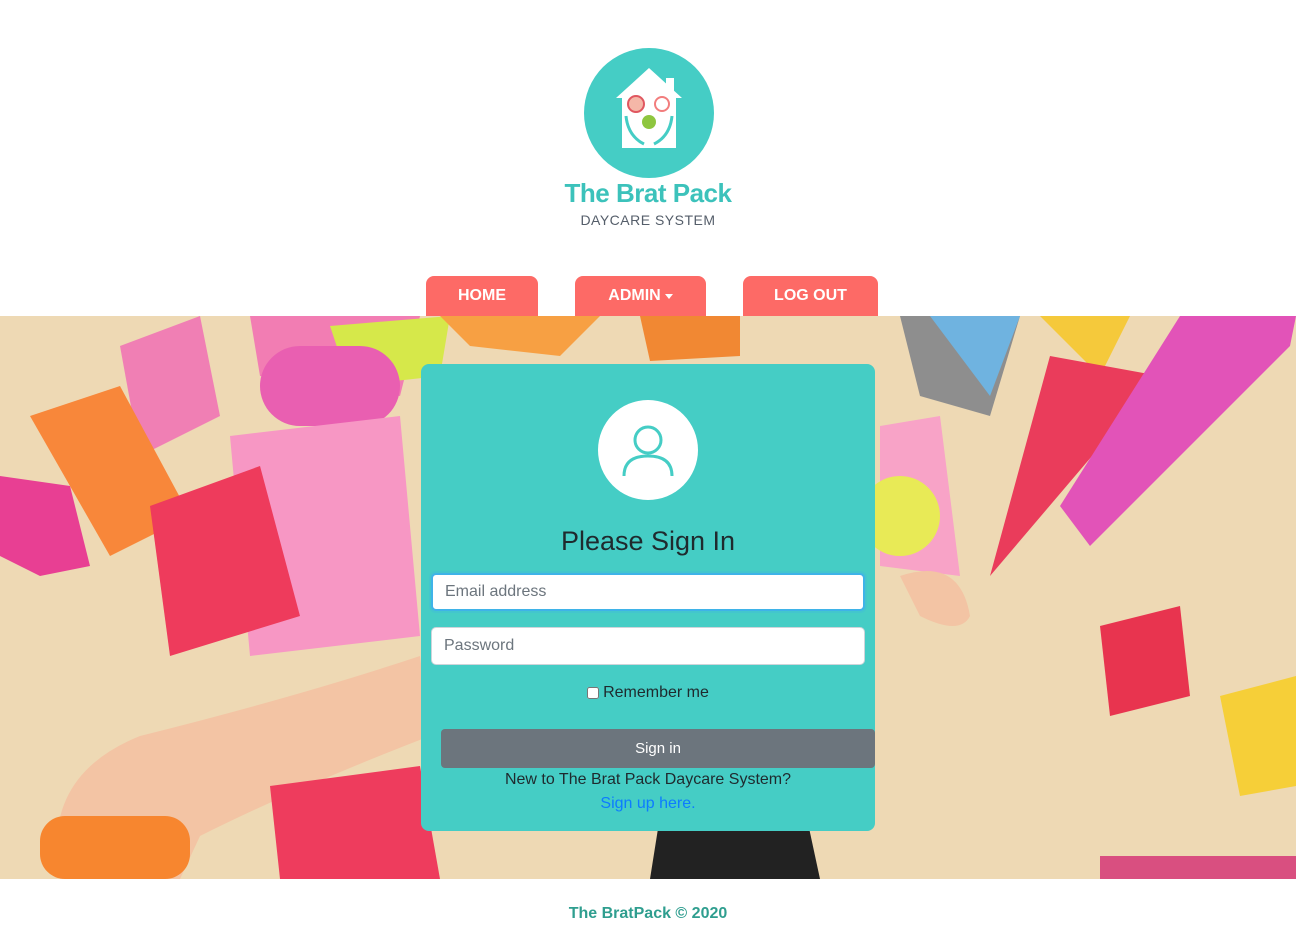  I want to click on nav-home-button: HOME, so click(482, 296).